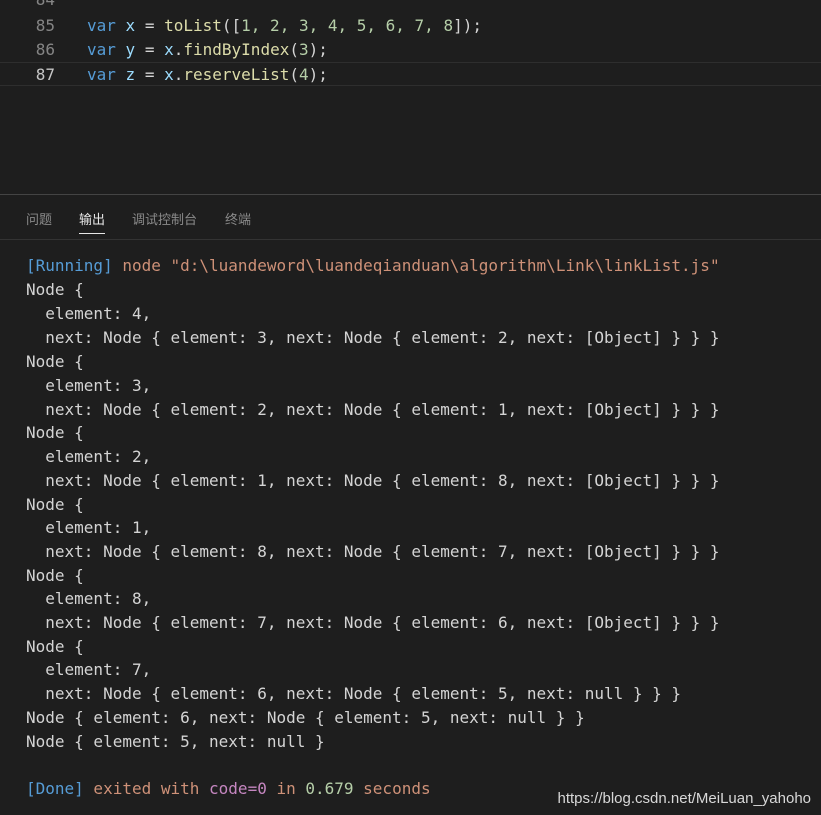 This screenshot has height=815, width=821. What do you see at coordinates (207, 75) in the screenshot?
I see `code-text: var z = x.reserveList(4);` at bounding box center [207, 75].